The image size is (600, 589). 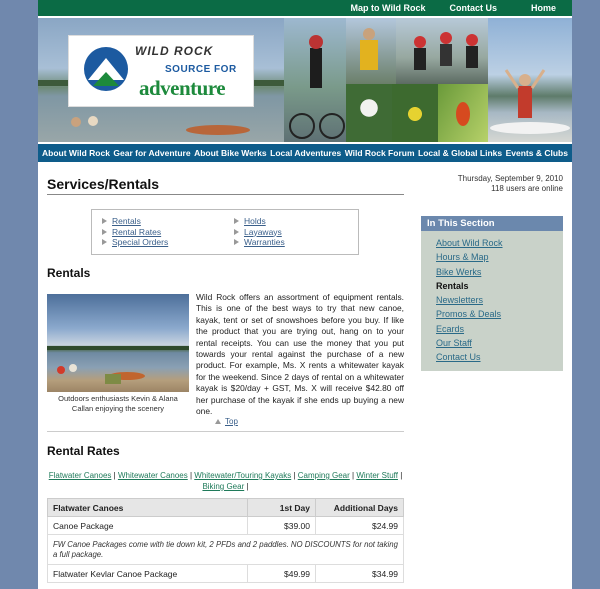 I want to click on quick-link-item: Warranties, so click(x=259, y=242).